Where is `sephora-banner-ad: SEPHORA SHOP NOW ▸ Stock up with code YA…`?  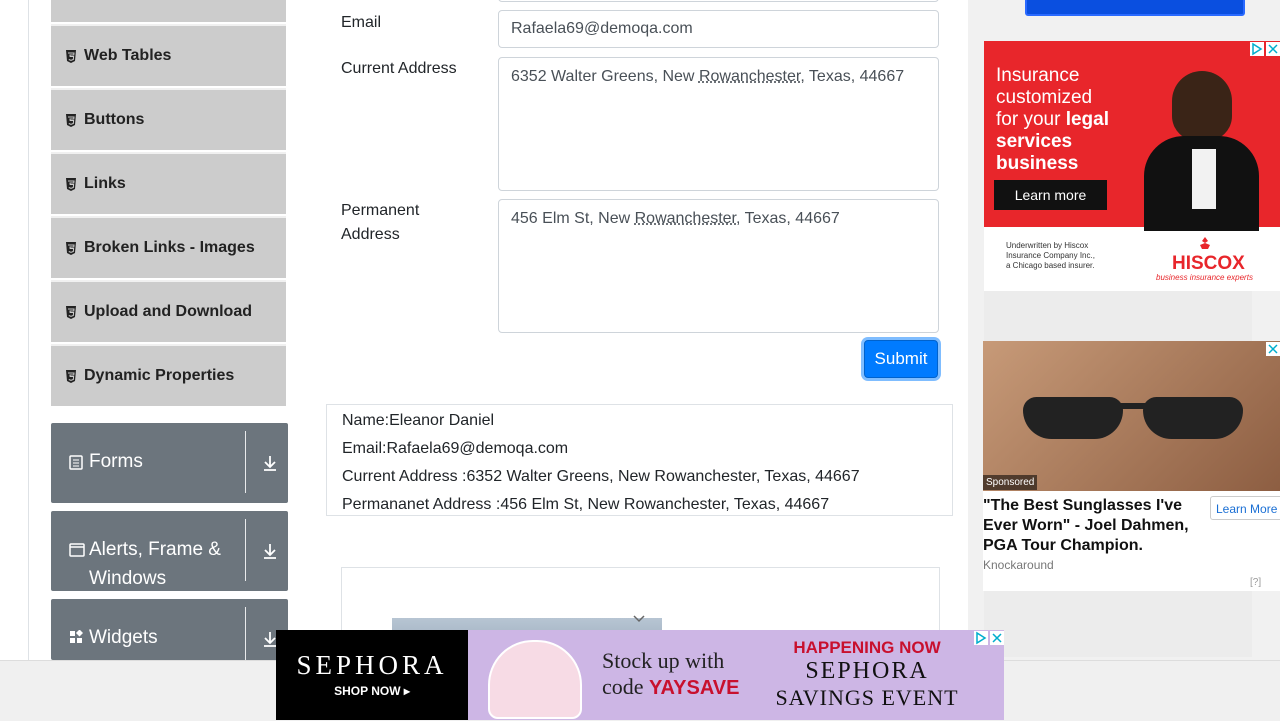
sephora-banner-ad: SEPHORA SHOP NOW ▸ Stock up with code YA… is located at coordinates (640, 675).